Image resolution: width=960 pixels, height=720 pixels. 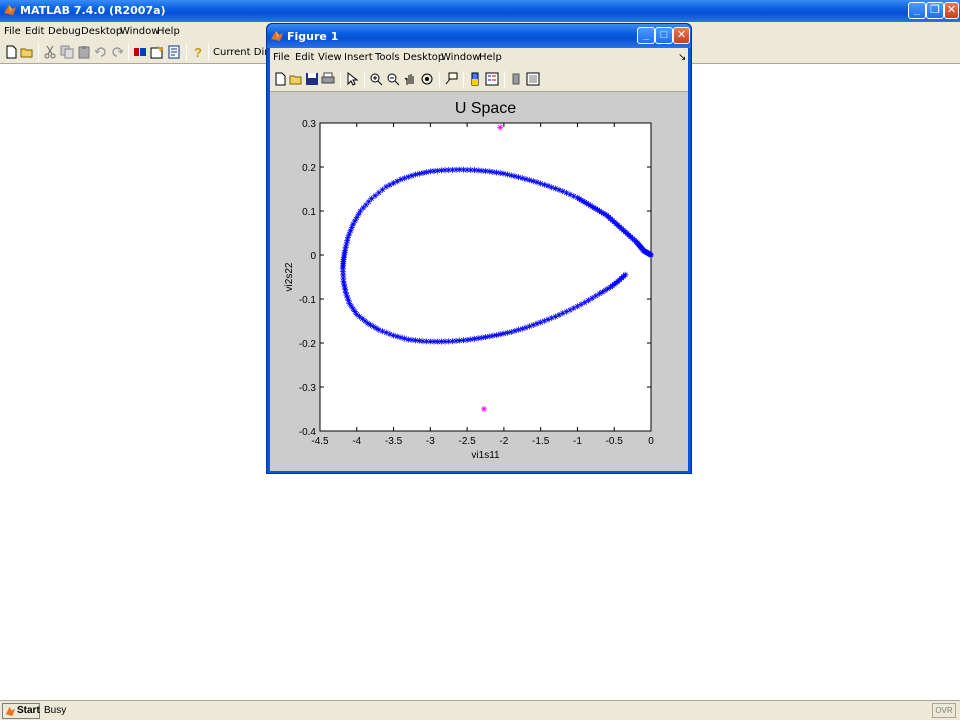 What do you see at coordinates (944, 710) in the screenshot?
I see `ovr-indicator: OVR` at bounding box center [944, 710].